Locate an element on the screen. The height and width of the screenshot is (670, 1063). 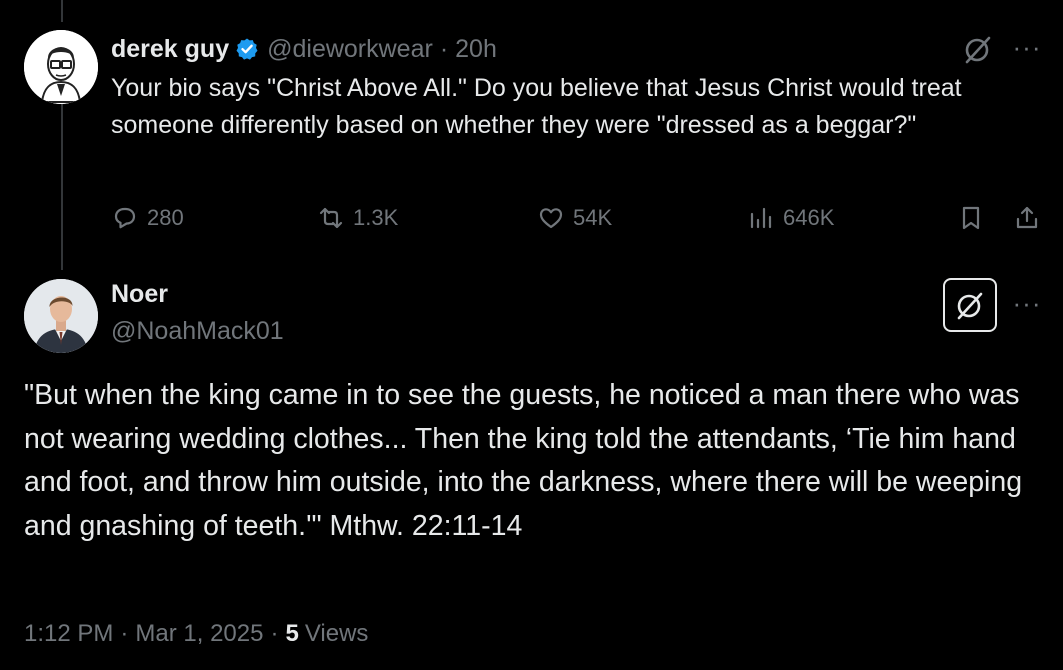
views-button: 646K is located at coordinates (790, 218).